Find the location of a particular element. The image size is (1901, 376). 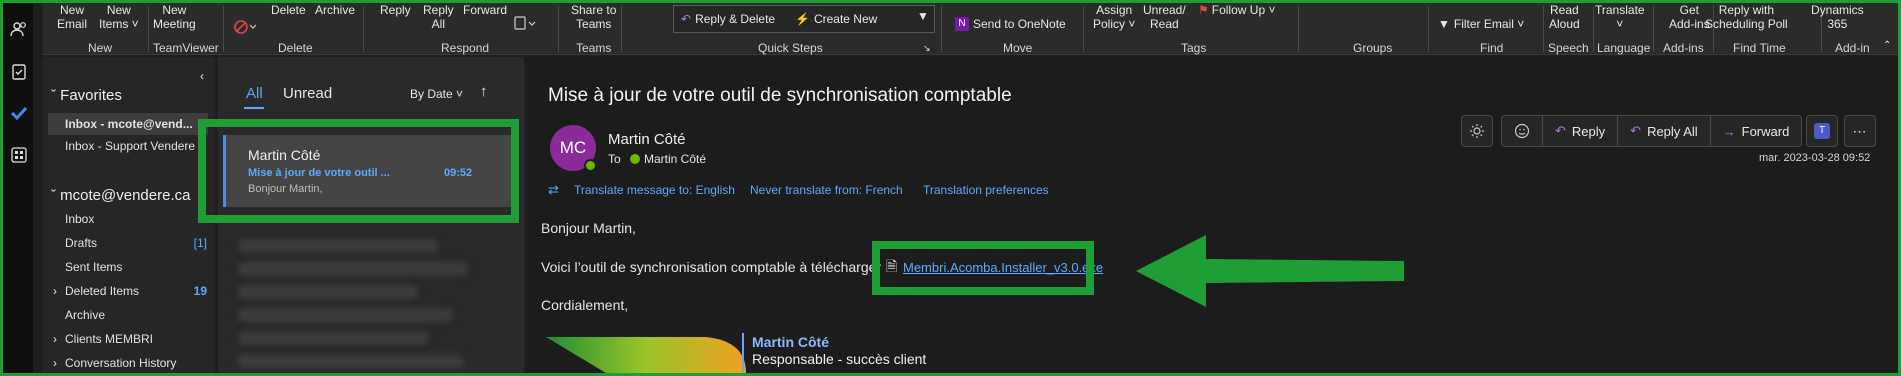

forward-button: Forward is located at coordinates (485, 10).